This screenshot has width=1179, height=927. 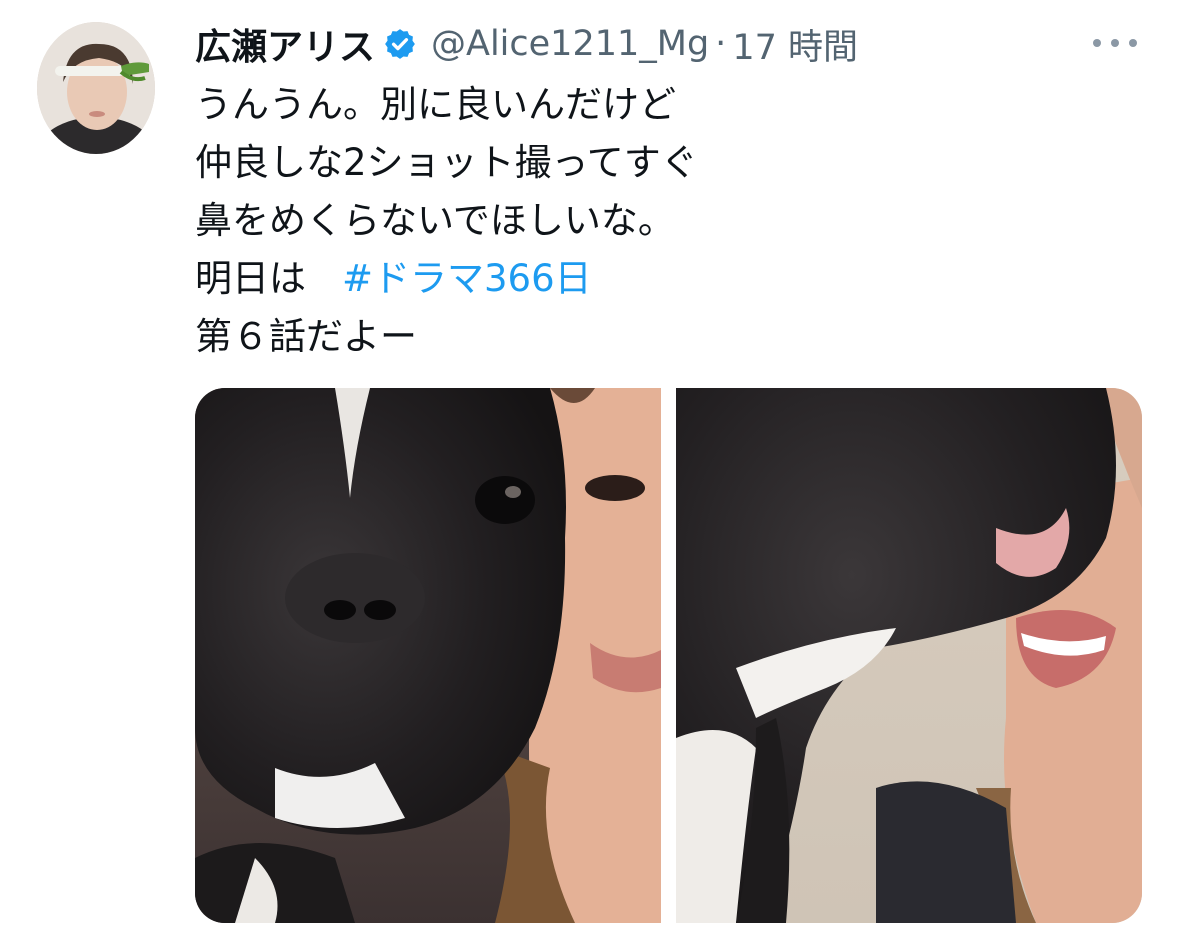 What do you see at coordinates (250, 278) in the screenshot?
I see `tweet-text-prefix: 明日は` at bounding box center [250, 278].